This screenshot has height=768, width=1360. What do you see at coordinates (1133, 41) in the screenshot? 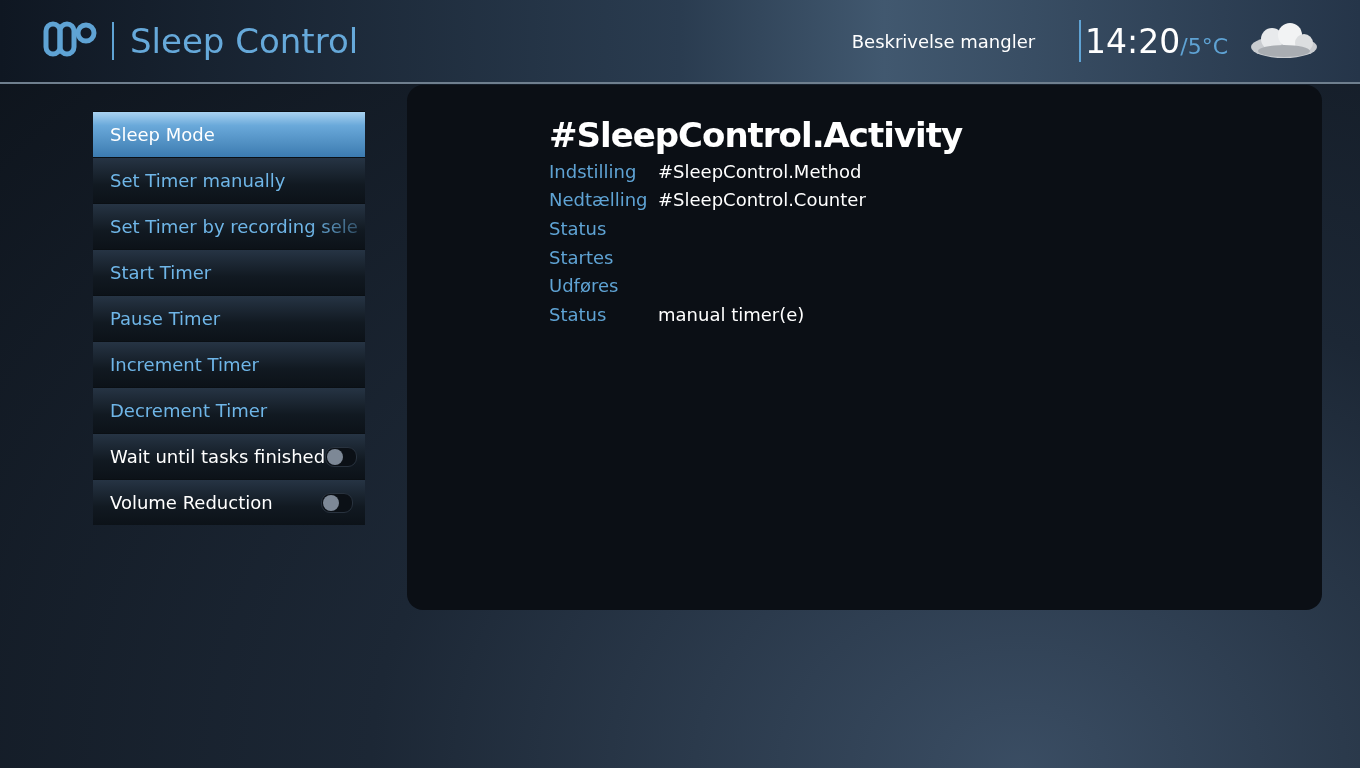
I see `clock-time: 14:20` at bounding box center [1133, 41].